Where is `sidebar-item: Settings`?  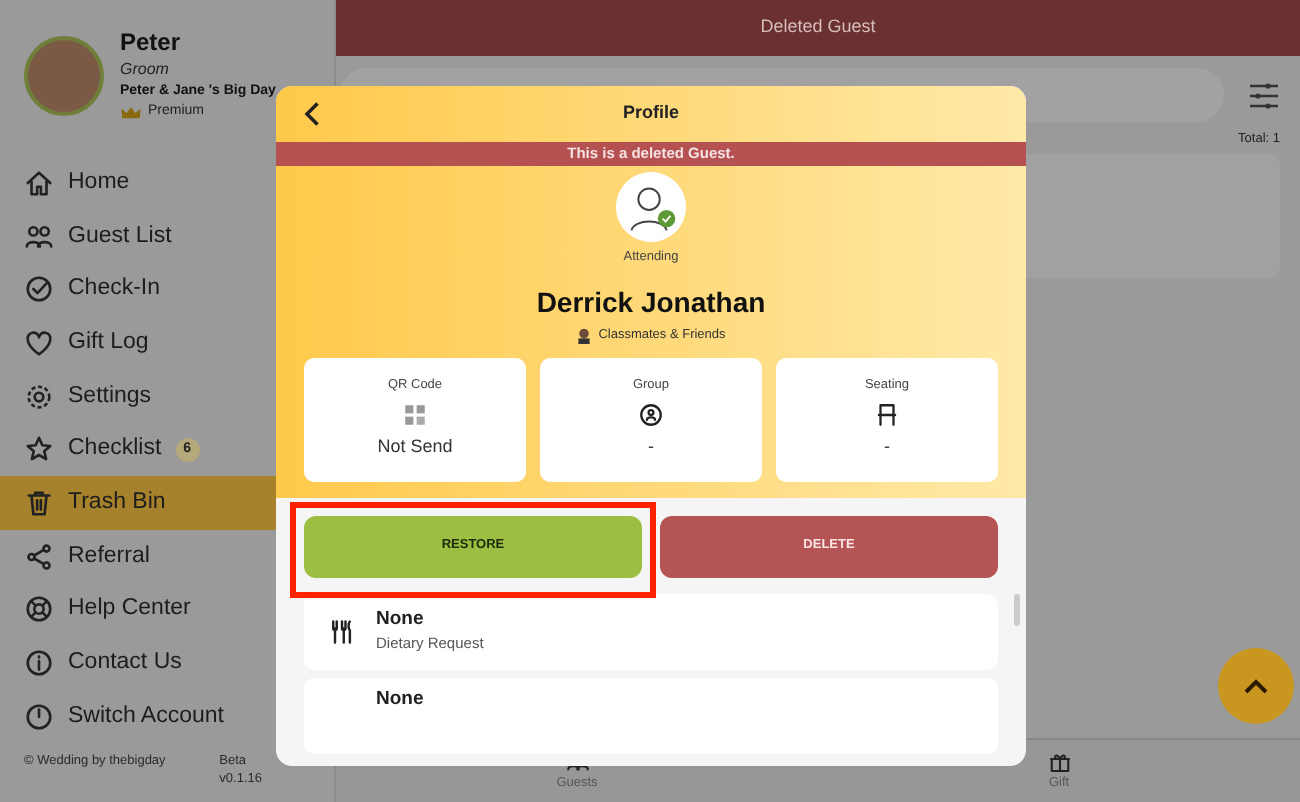 sidebar-item: Settings is located at coordinates (167, 396).